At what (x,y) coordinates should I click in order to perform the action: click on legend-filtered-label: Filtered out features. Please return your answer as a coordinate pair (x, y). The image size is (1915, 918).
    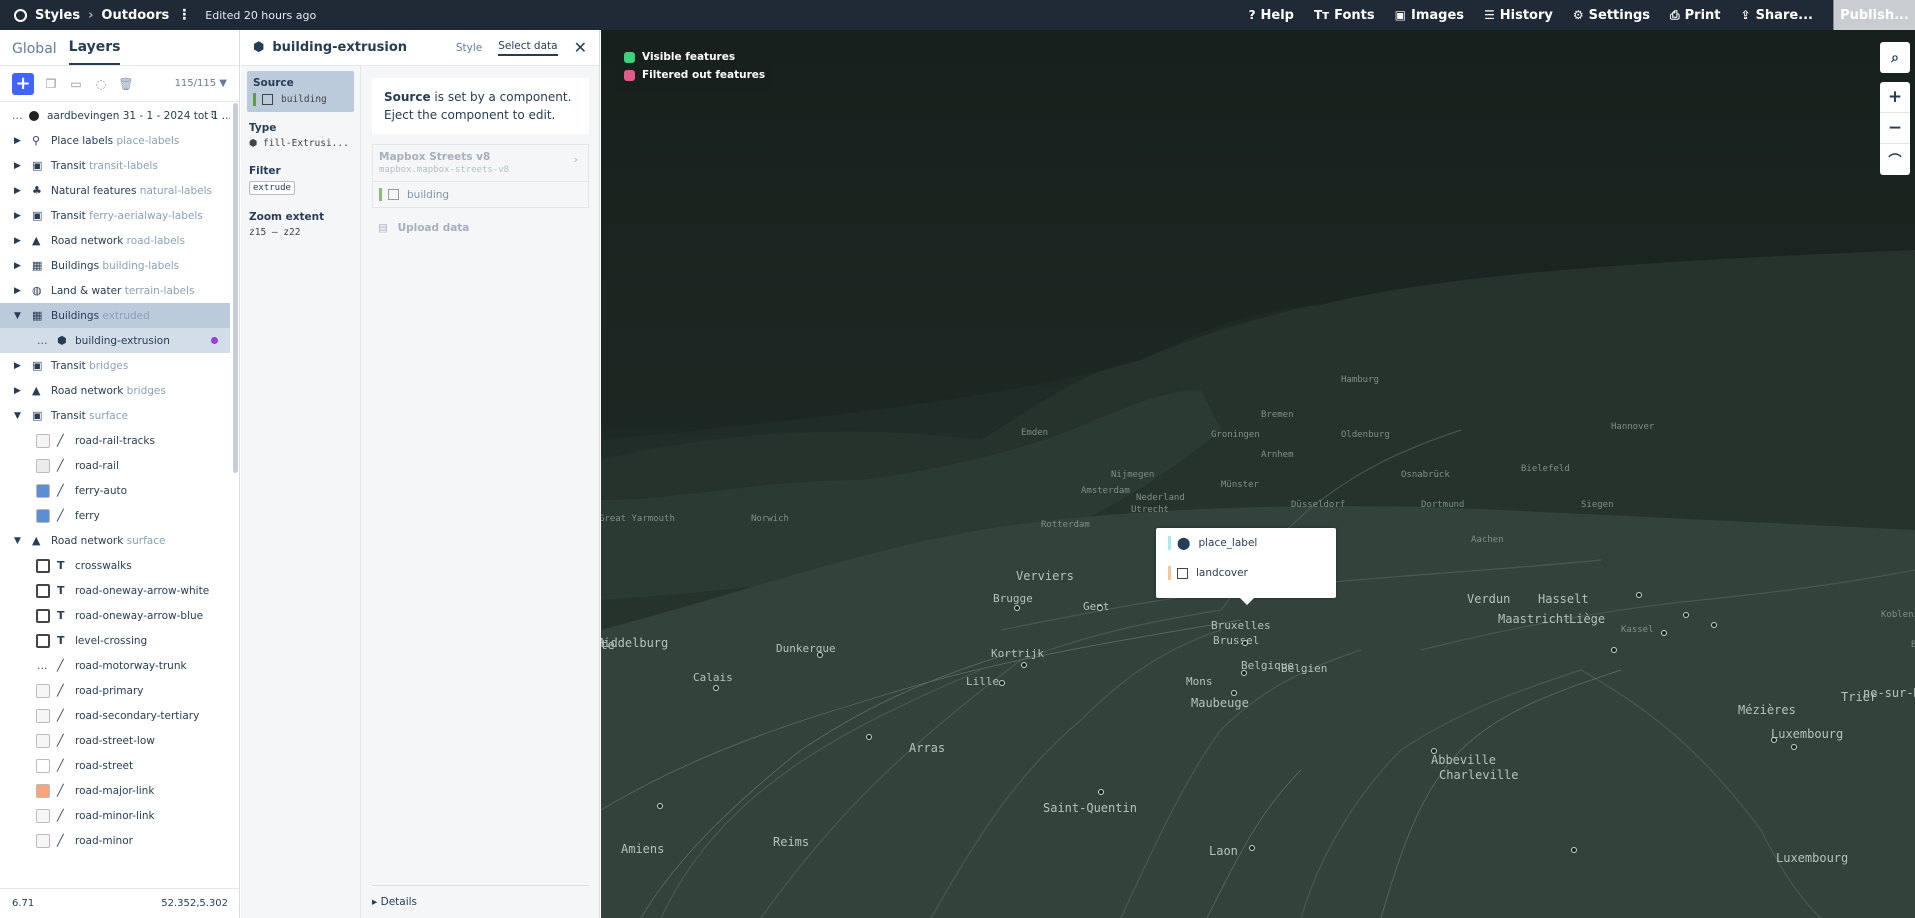
    Looking at the image, I should click on (704, 75).